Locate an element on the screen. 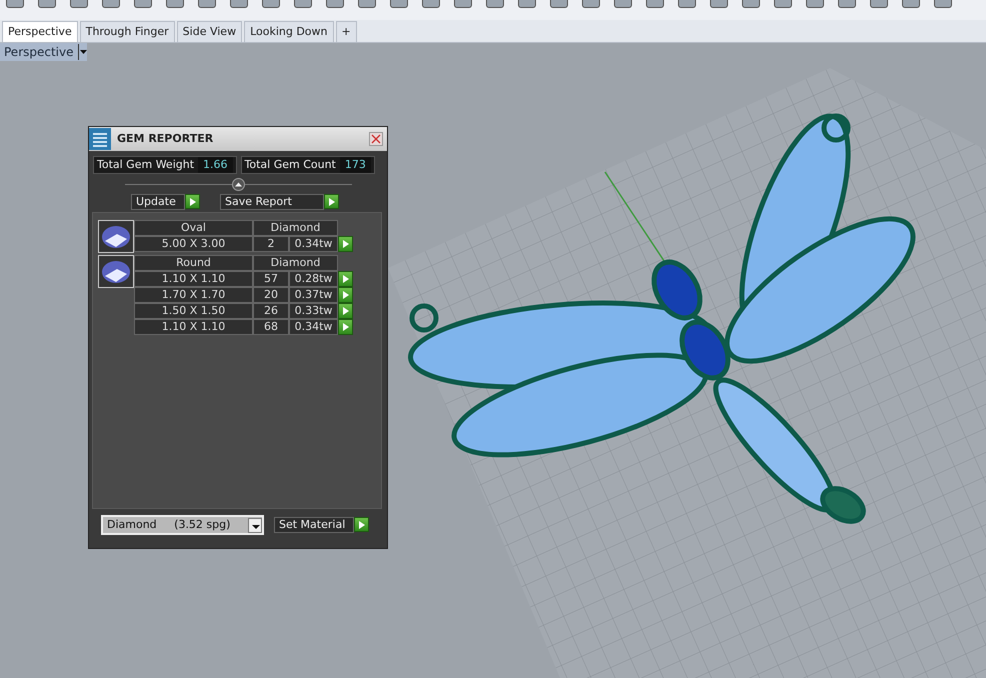 Image resolution: width=986 pixels, height=678 pixels. panel-button: Save Report is located at coordinates (272, 202).